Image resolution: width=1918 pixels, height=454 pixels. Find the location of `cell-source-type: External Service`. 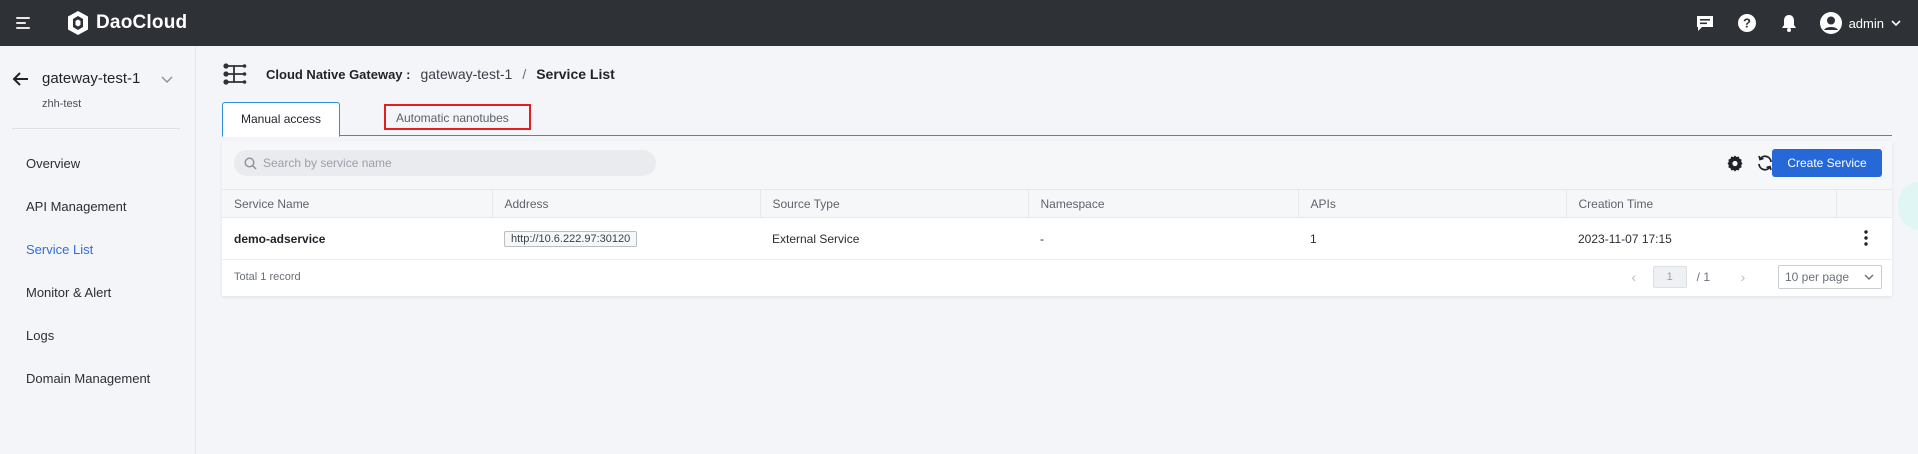

cell-source-type: External Service is located at coordinates (894, 238).